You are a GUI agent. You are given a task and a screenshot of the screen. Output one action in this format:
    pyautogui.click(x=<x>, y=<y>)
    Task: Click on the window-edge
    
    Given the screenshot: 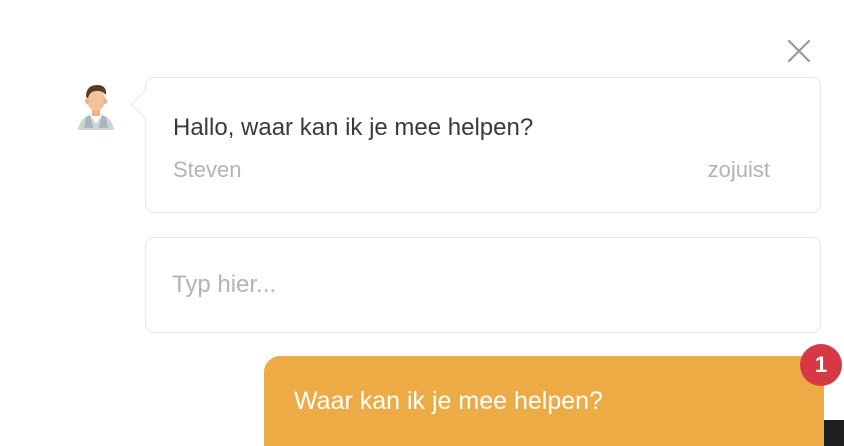 What is the action you would take?
    pyautogui.click(x=834, y=433)
    